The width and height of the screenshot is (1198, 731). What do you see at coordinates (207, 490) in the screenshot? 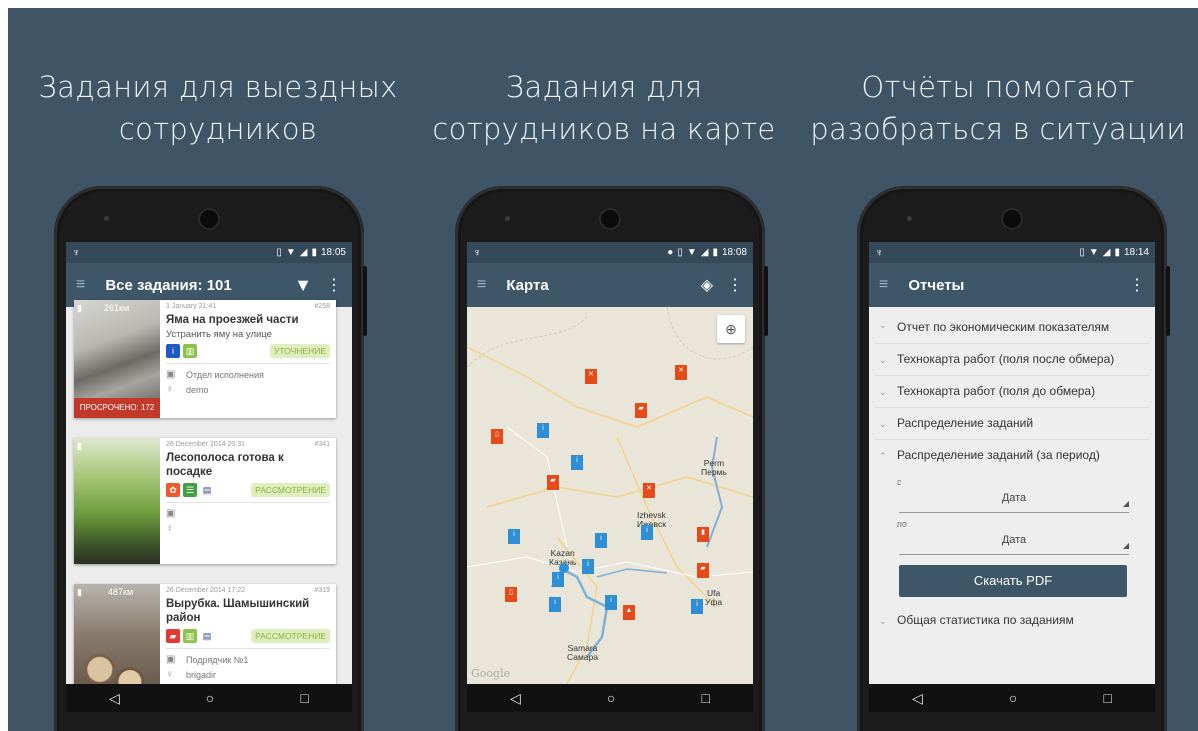
I see `document-icon: ▤` at bounding box center [207, 490].